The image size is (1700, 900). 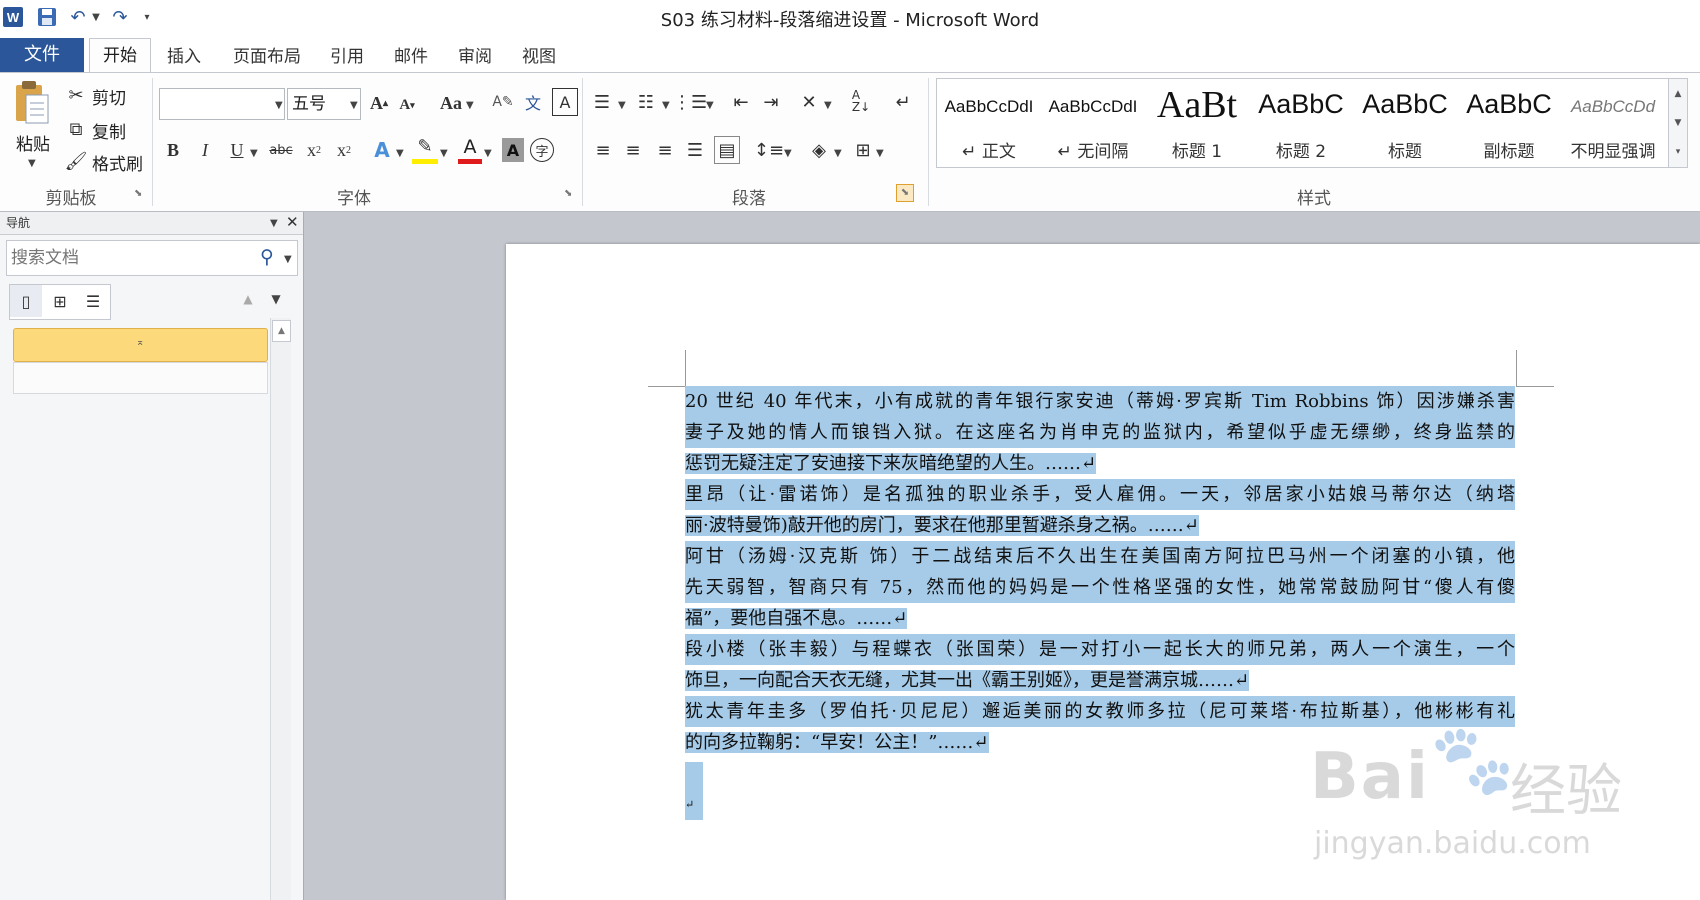 I want to click on underline-dropdown-icon: ▼, so click(x=254, y=153).